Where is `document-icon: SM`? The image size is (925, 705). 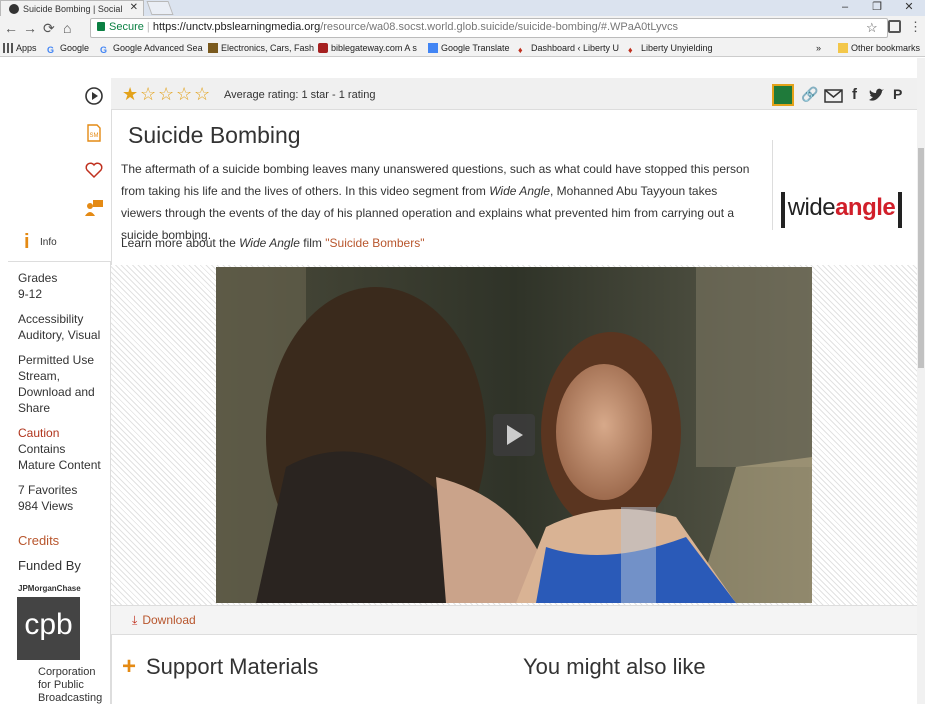
document-icon: SM is located at coordinates (94, 133).